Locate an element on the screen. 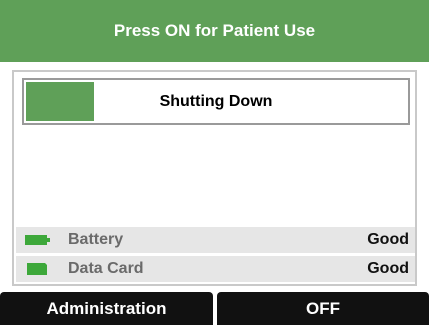 Image resolution: width=429 pixels, height=325 pixels. progress-bar: Shutting Down is located at coordinates (216, 101).